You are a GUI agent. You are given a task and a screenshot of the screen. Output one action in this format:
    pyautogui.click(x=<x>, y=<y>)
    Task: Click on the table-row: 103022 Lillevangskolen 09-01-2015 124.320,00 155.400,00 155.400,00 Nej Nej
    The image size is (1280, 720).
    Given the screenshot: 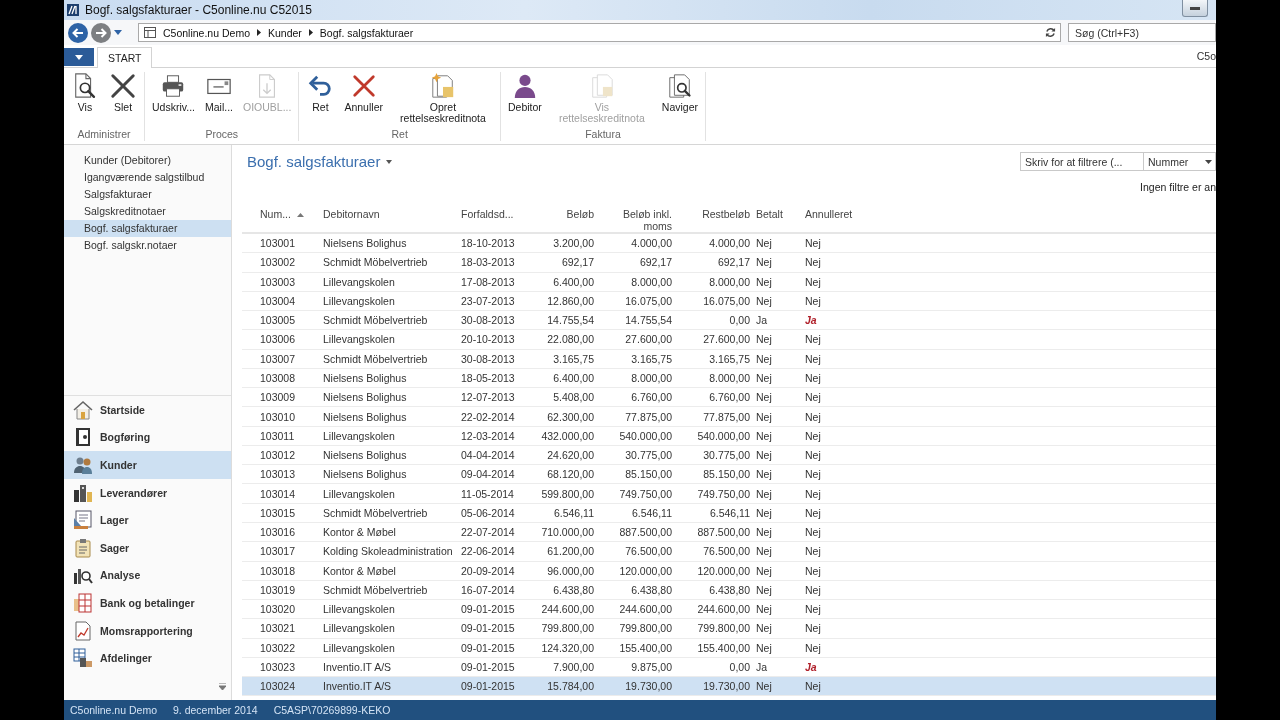 What is the action you would take?
    pyautogui.click(x=729, y=648)
    